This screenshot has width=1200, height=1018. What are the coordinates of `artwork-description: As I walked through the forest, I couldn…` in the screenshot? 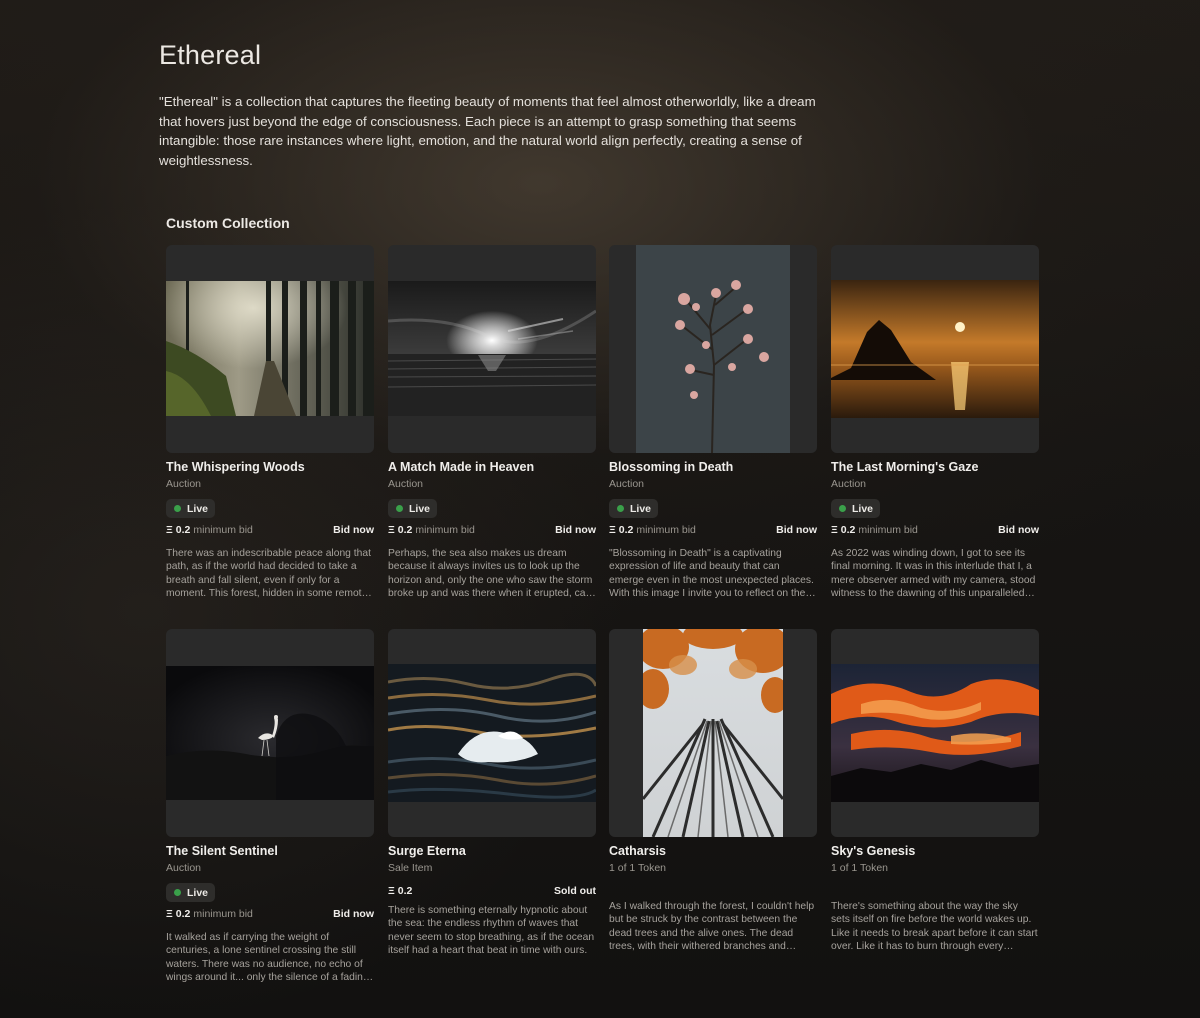 It's located at (712, 926).